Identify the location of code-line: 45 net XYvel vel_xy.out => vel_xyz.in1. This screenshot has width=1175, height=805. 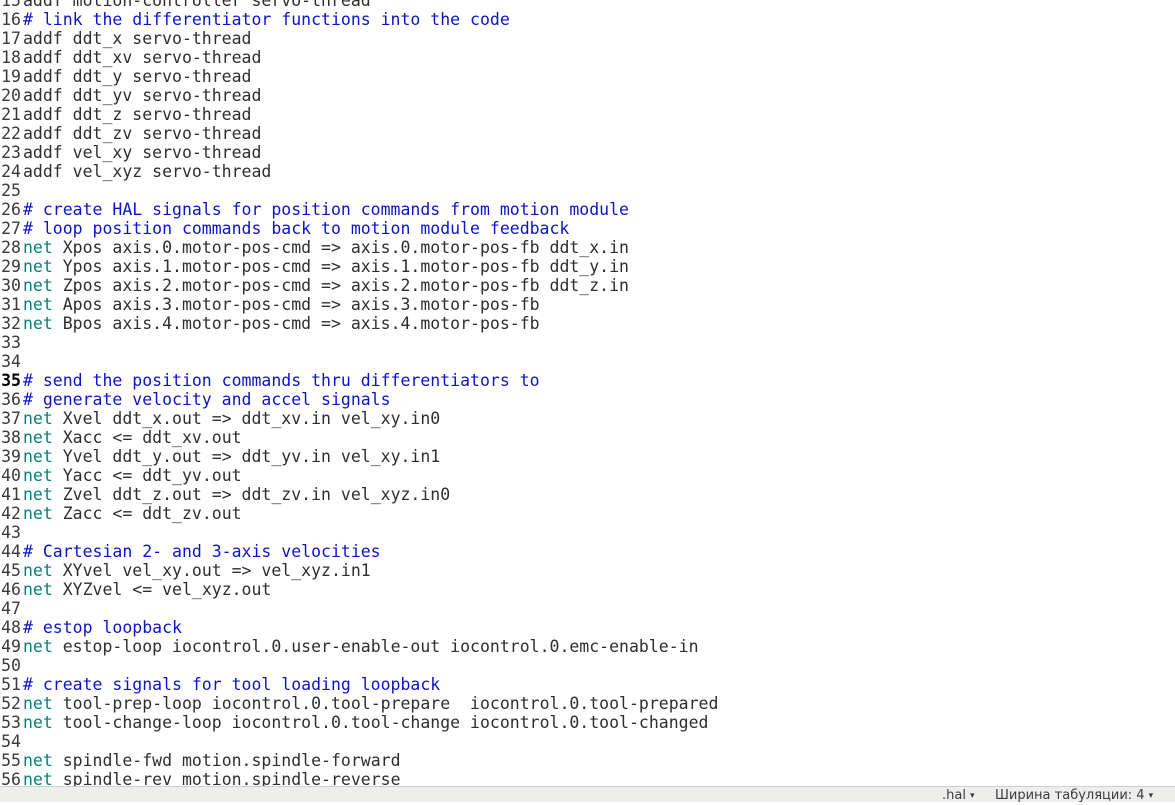
(359, 570).